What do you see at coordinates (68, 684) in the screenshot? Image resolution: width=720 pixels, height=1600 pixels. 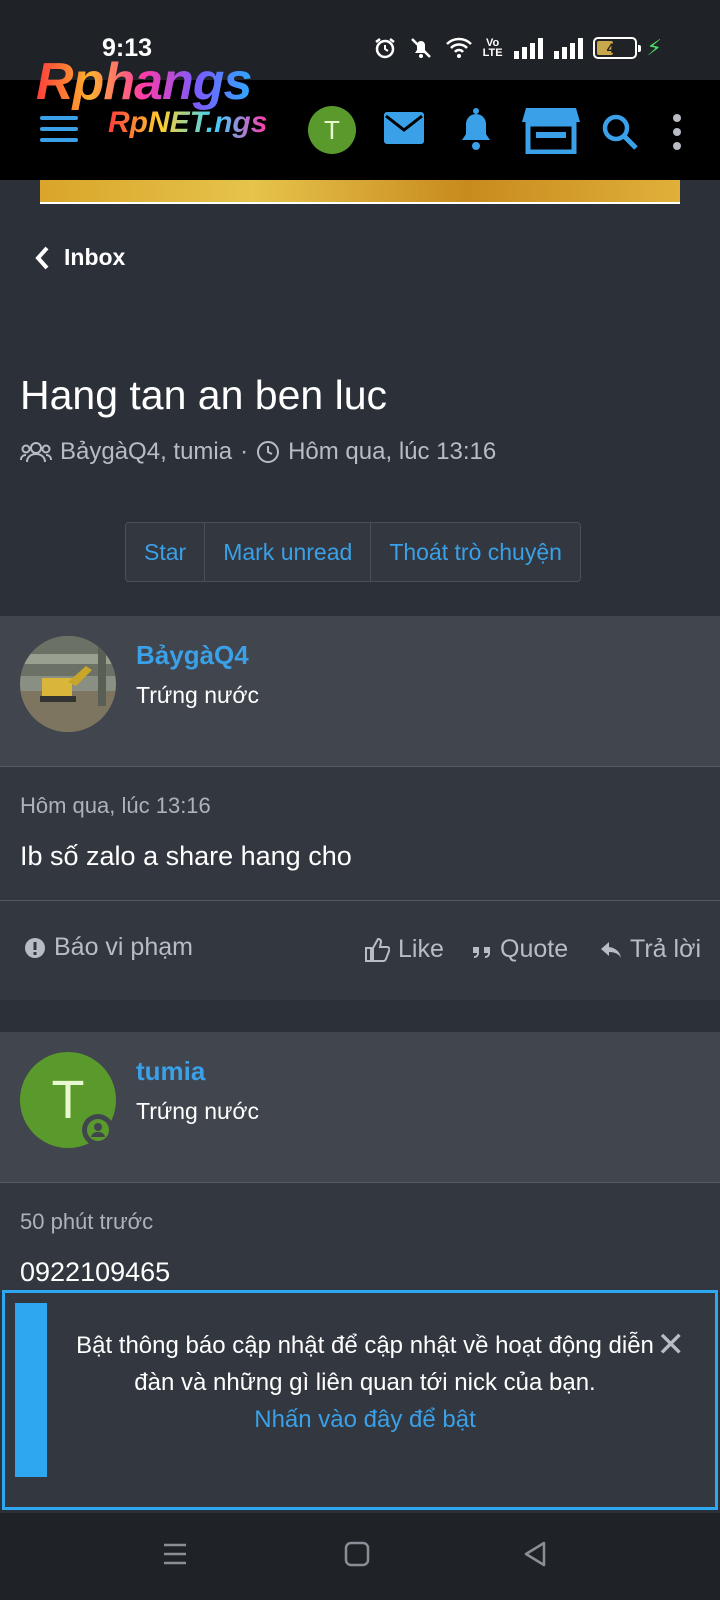 I see `avatar` at bounding box center [68, 684].